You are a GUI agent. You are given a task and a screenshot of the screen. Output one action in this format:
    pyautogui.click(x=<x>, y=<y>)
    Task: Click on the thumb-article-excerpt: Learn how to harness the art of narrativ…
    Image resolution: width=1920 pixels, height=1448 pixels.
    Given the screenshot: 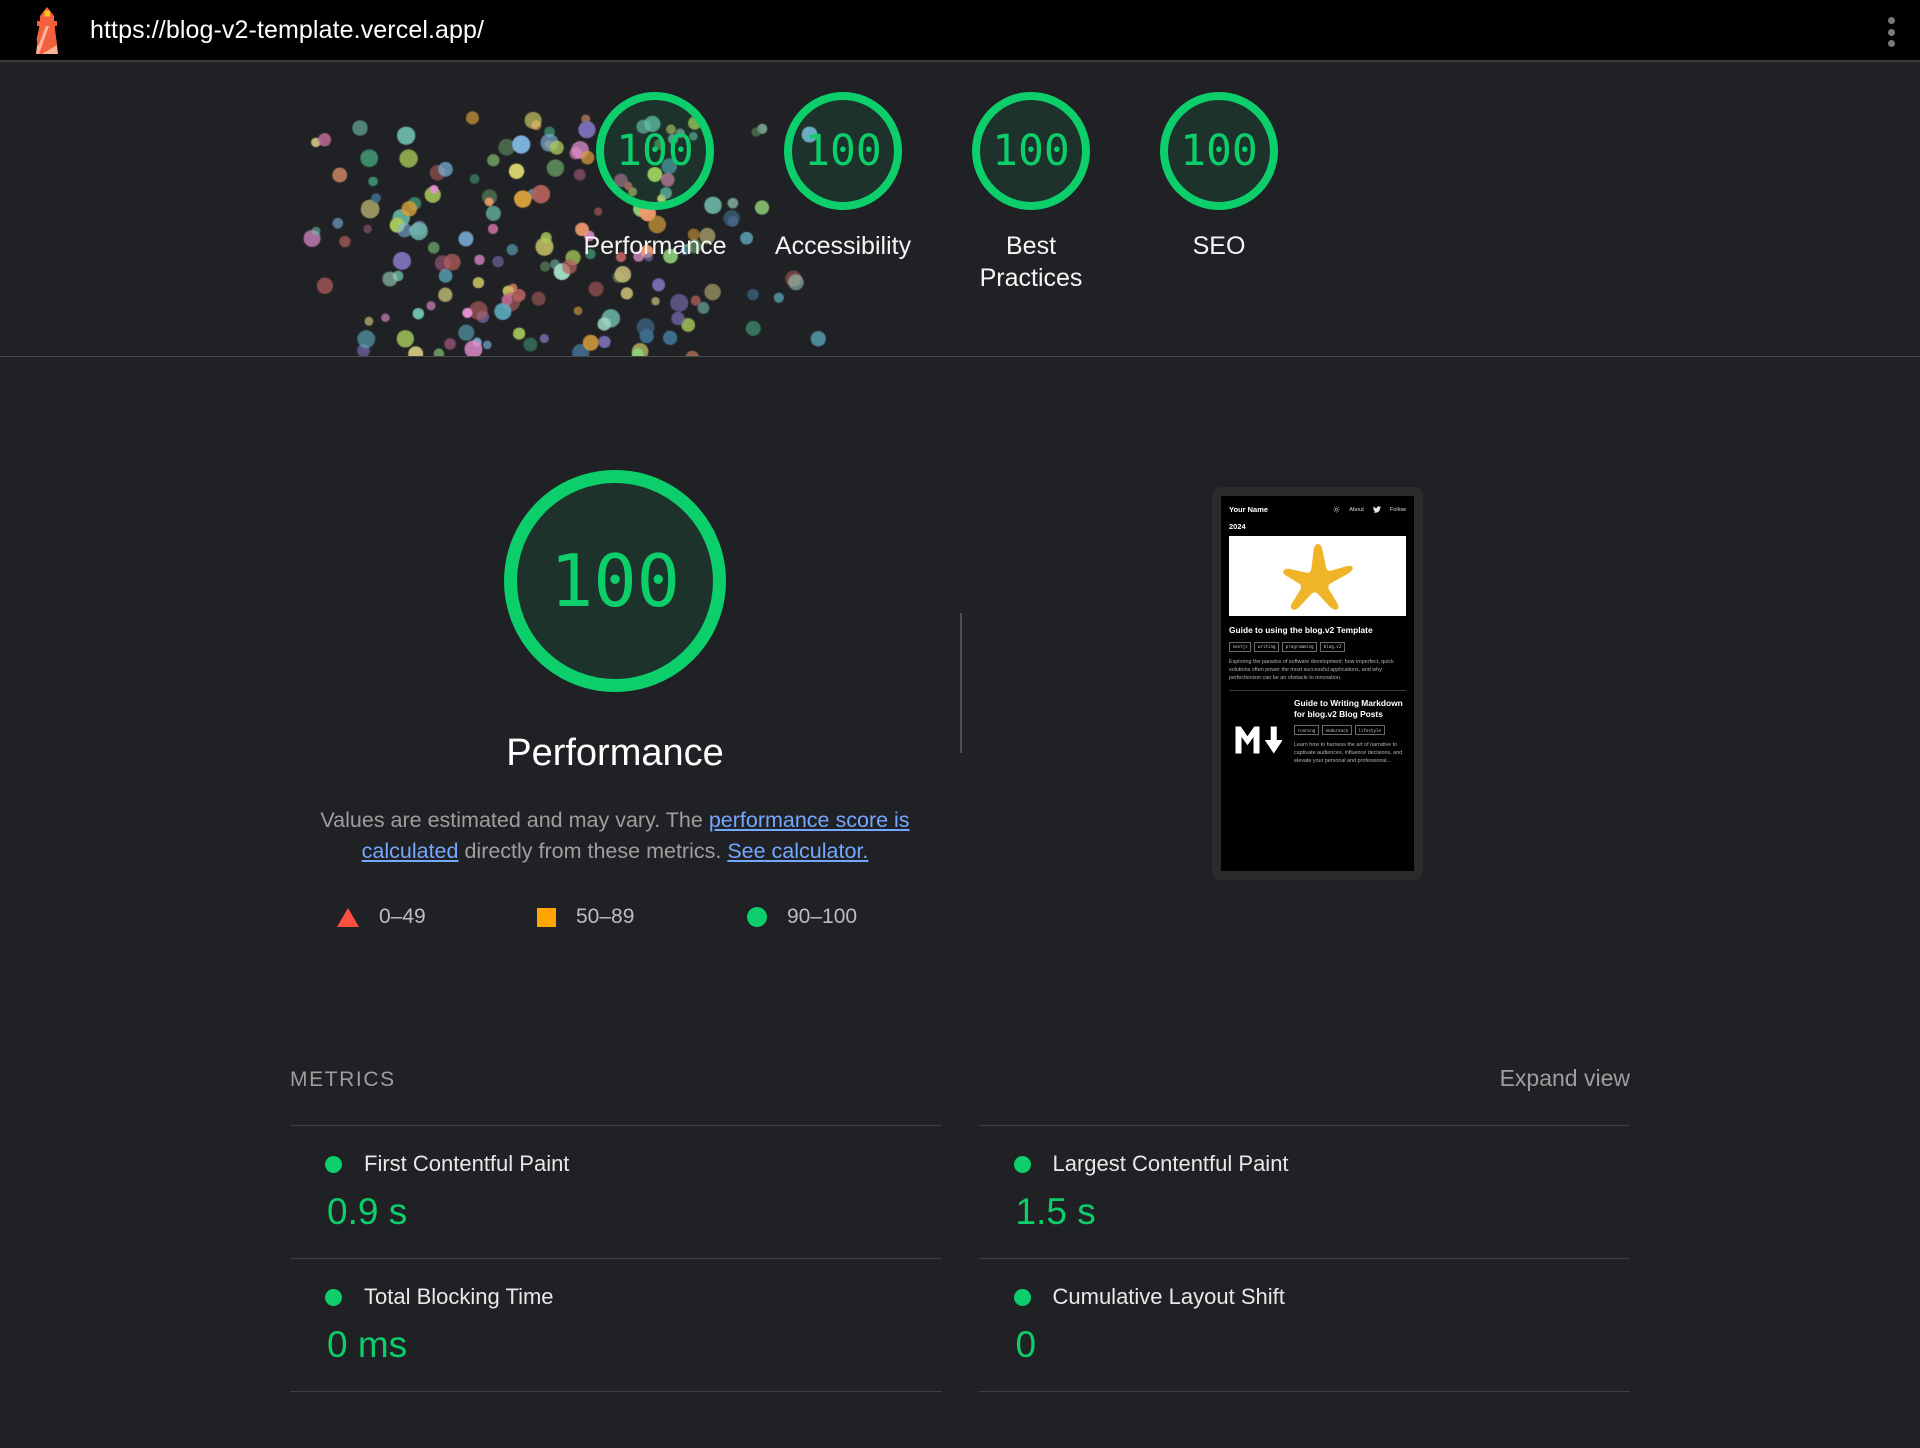 What is the action you would take?
    pyautogui.click(x=1348, y=753)
    